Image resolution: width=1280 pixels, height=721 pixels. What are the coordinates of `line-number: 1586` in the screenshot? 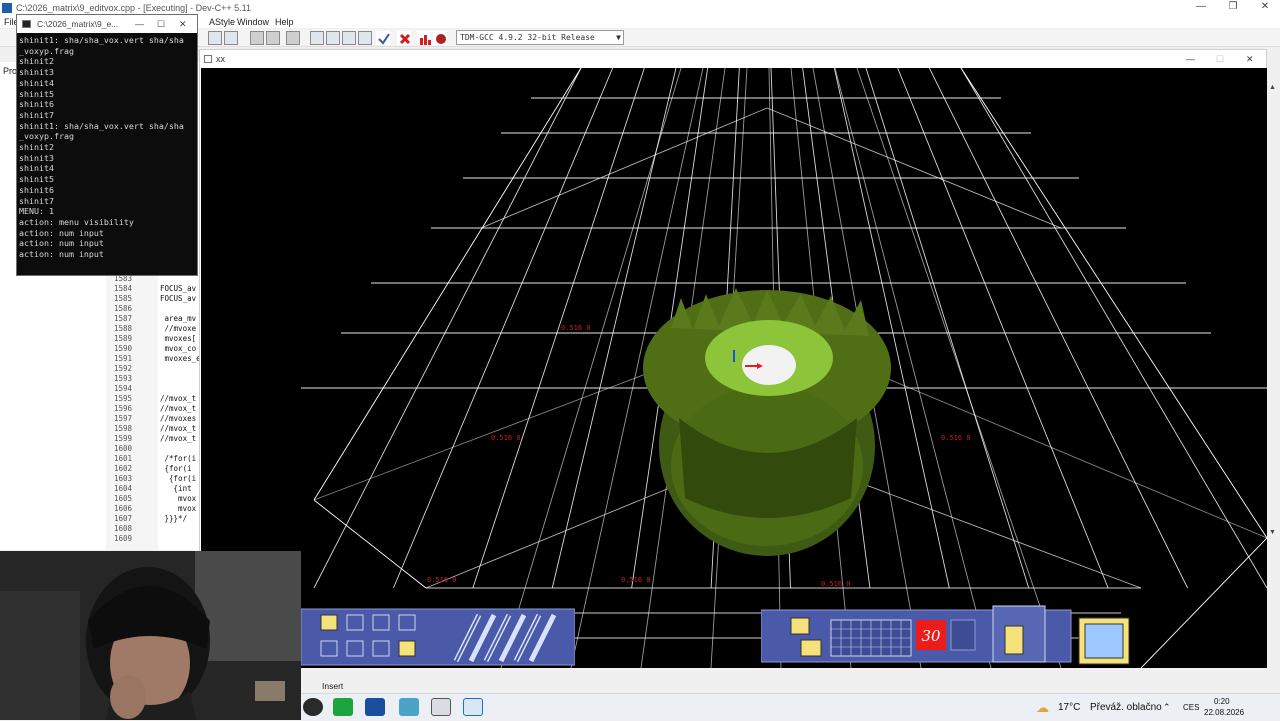 It's located at (123, 308).